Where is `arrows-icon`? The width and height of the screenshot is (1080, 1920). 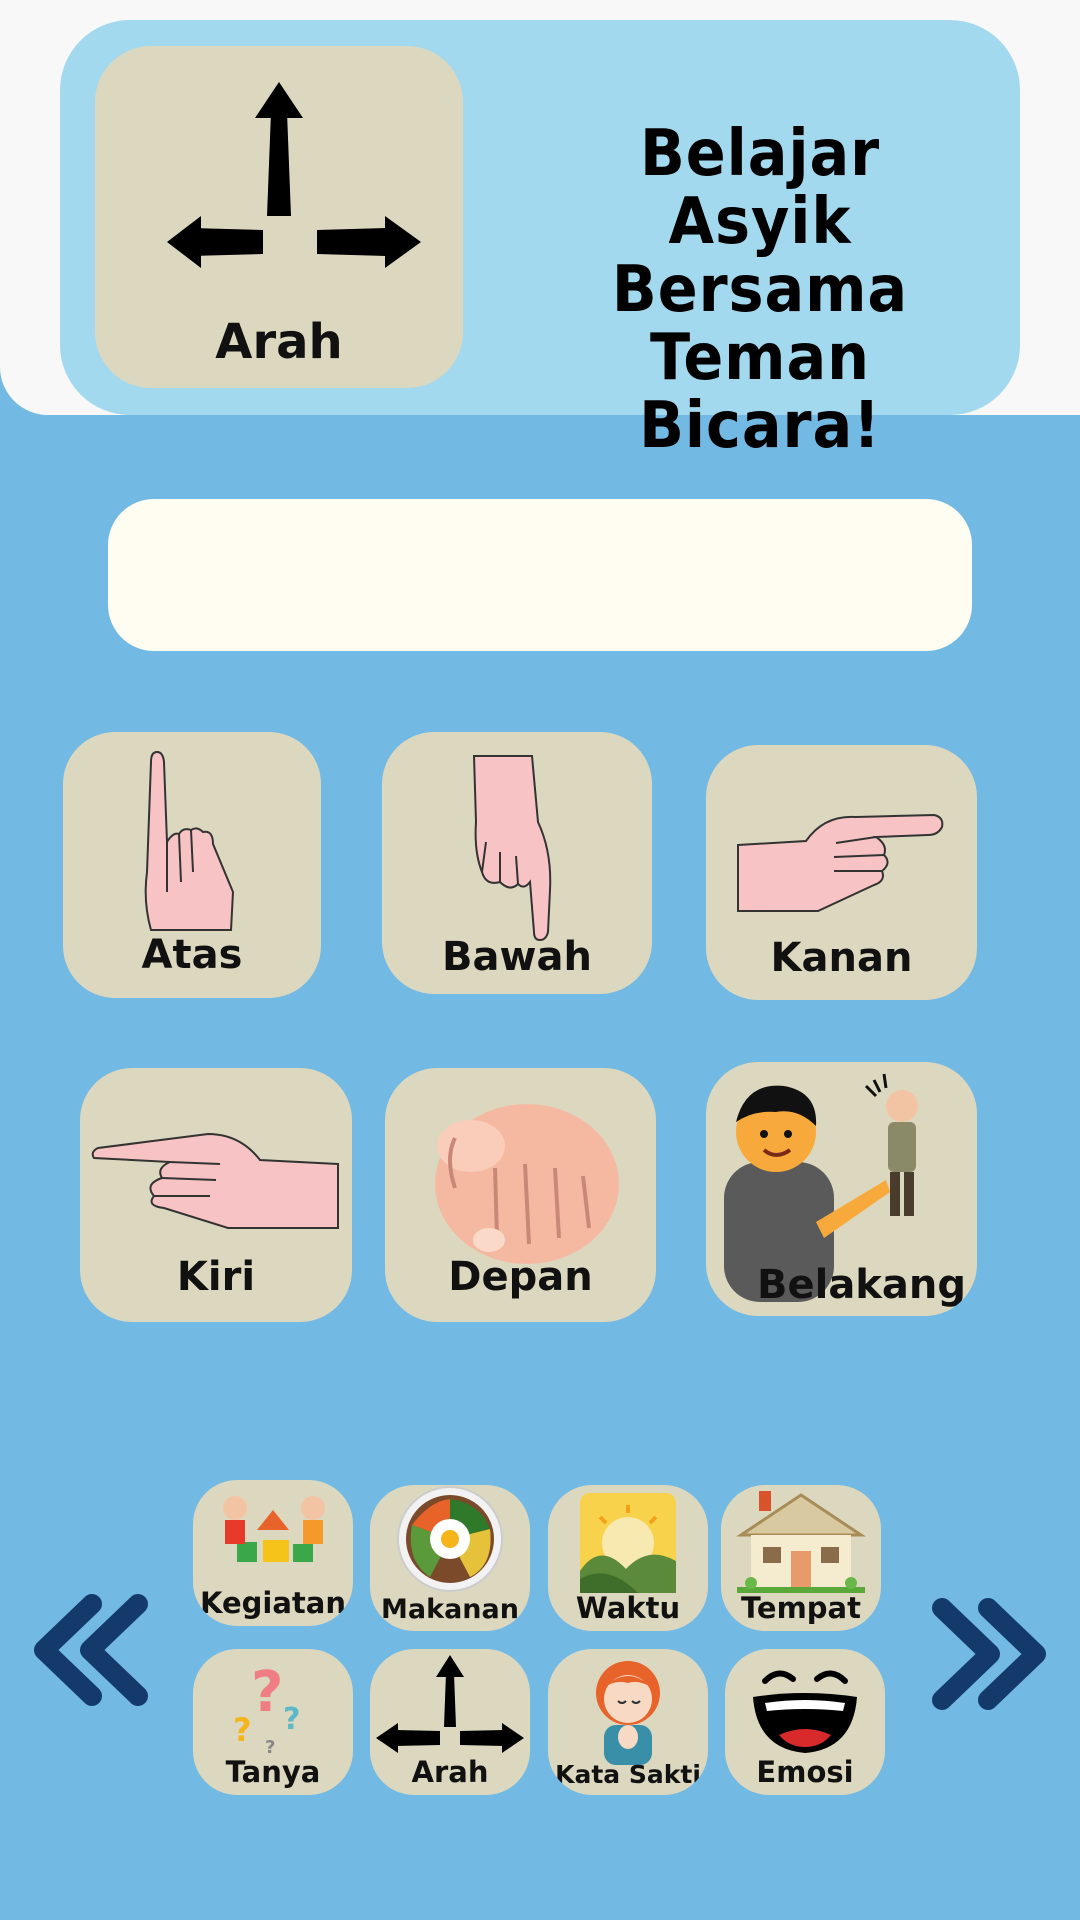
arrows-icon is located at coordinates (450, 1704).